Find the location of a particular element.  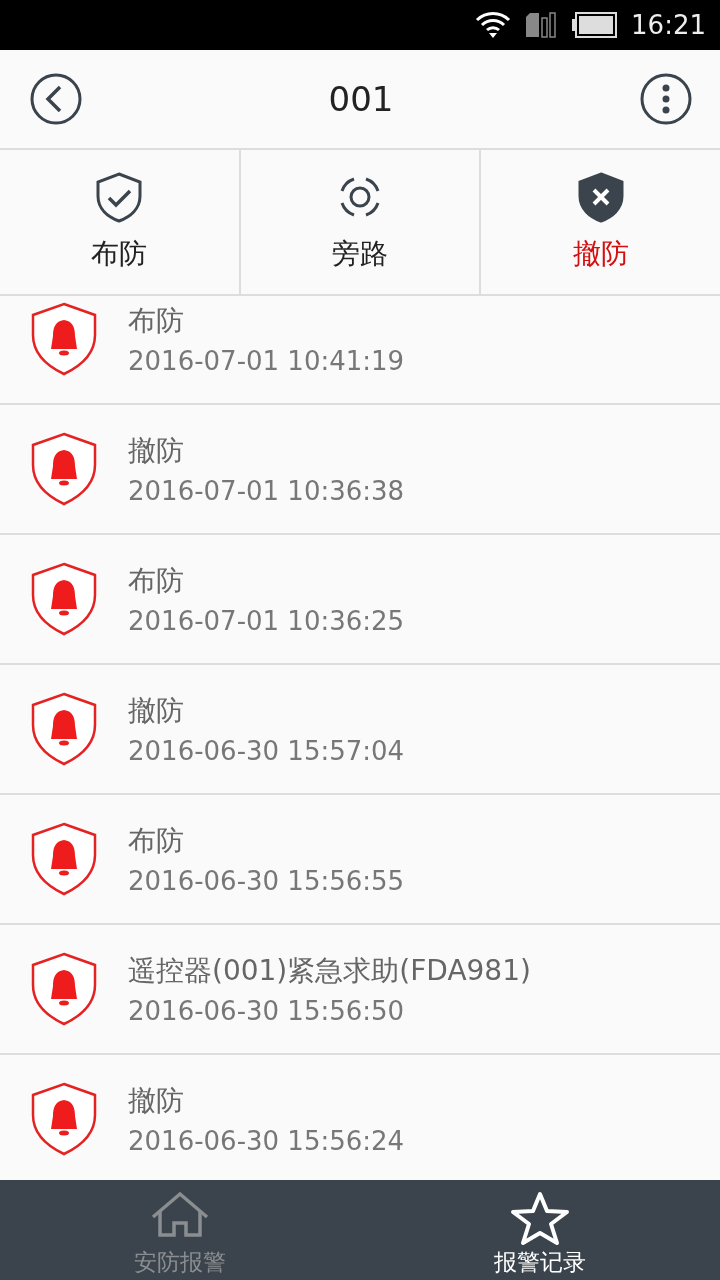

page-title: 001 is located at coordinates (361, 99).